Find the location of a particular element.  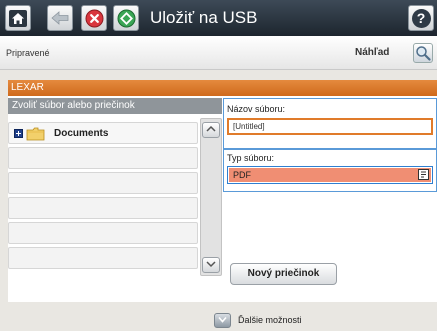

stop-button is located at coordinates (94, 18).